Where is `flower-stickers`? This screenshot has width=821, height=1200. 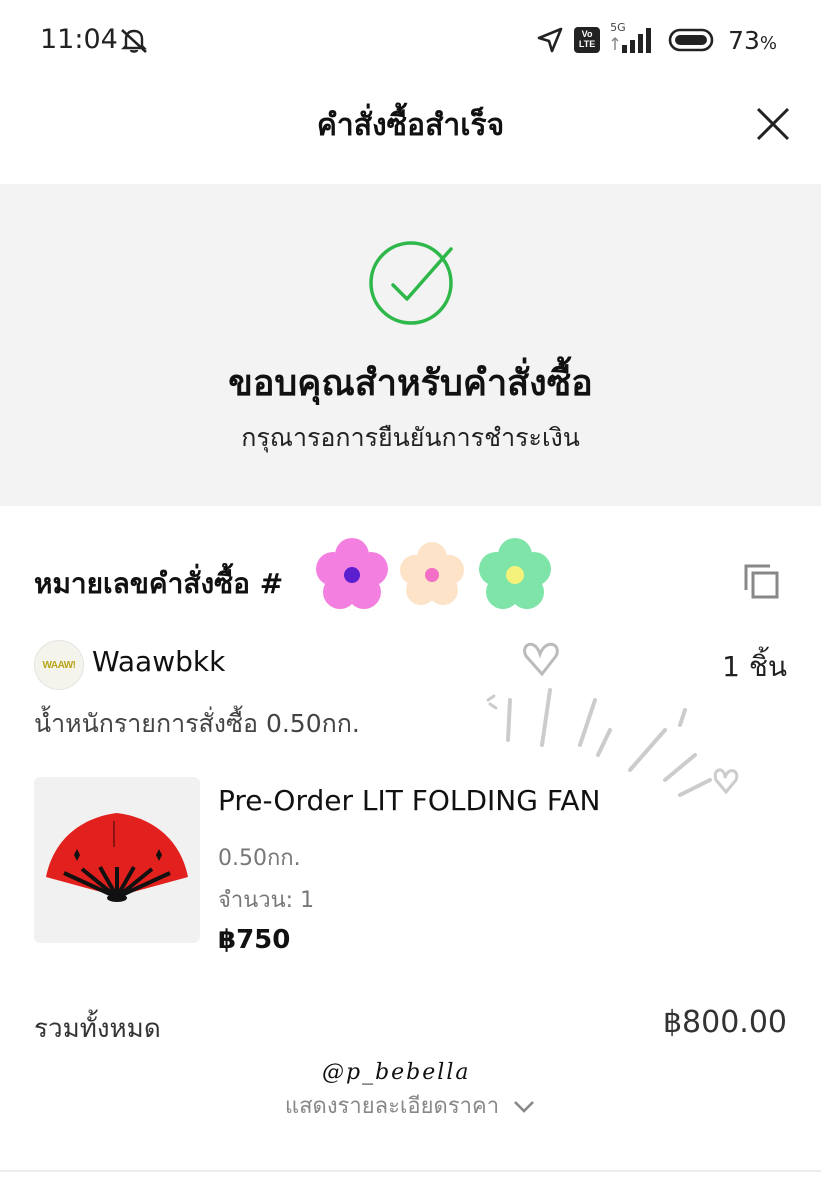
flower-stickers is located at coordinates (433, 573).